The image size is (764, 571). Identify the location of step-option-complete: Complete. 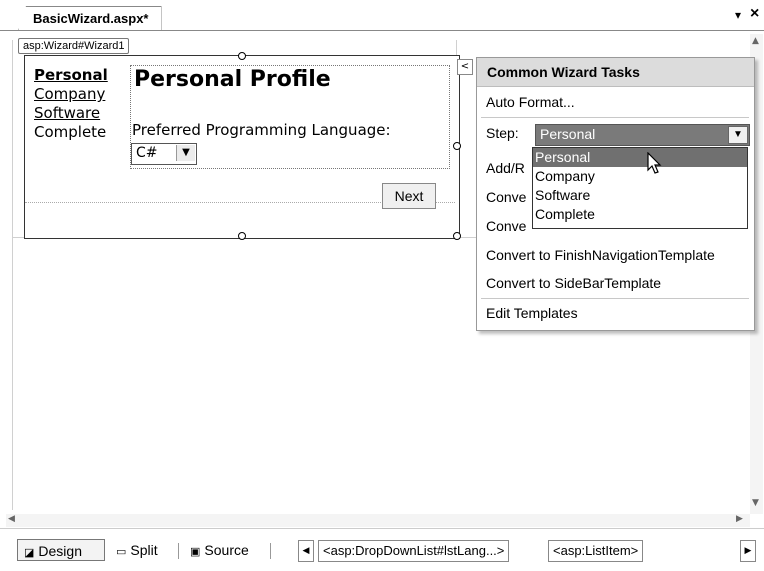
(640, 214).